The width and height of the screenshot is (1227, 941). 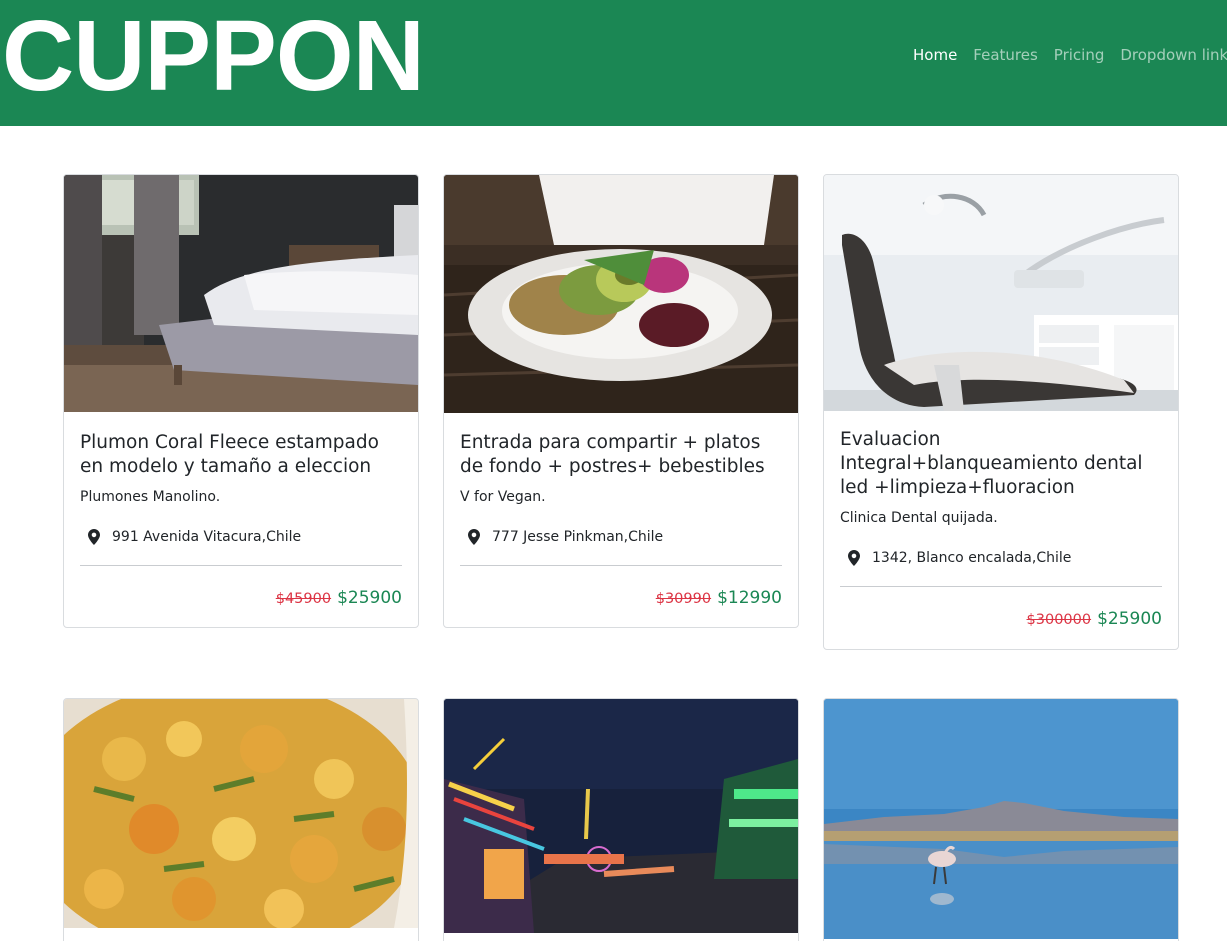 What do you see at coordinates (972, 558) in the screenshot?
I see `card-location-text: 1342, Blanco encalada,Chile` at bounding box center [972, 558].